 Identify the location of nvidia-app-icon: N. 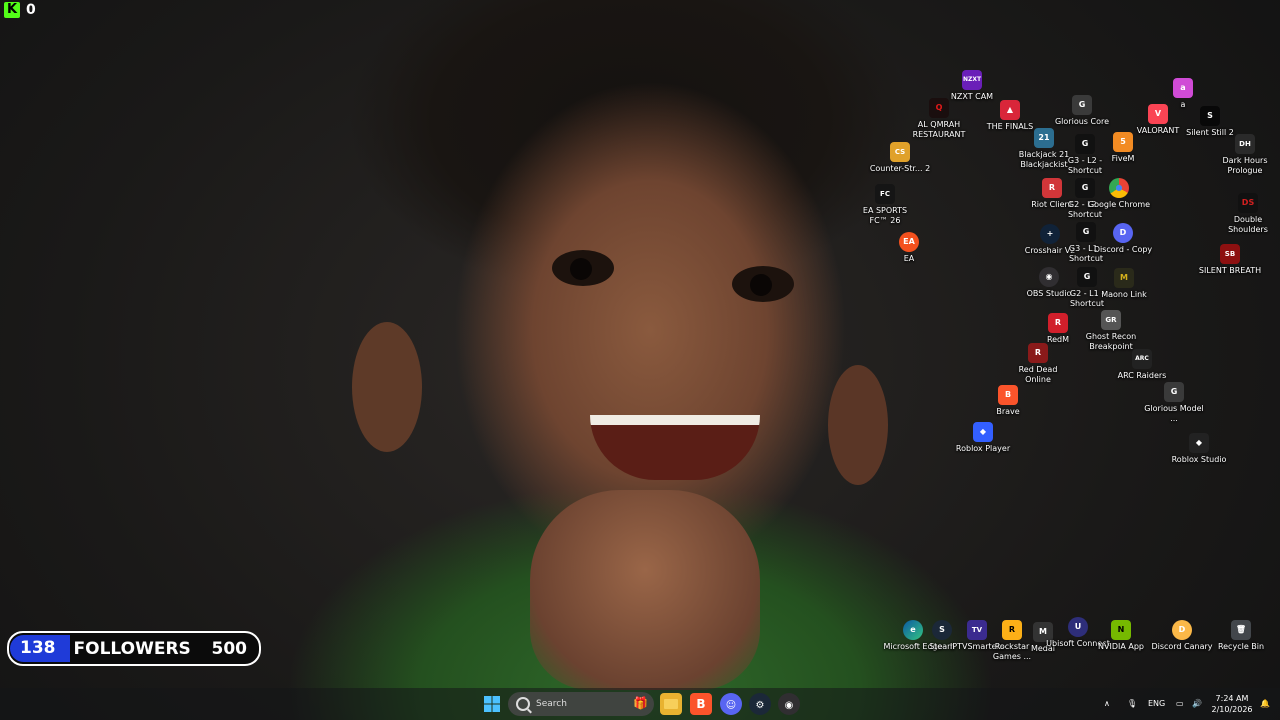
(1121, 630).